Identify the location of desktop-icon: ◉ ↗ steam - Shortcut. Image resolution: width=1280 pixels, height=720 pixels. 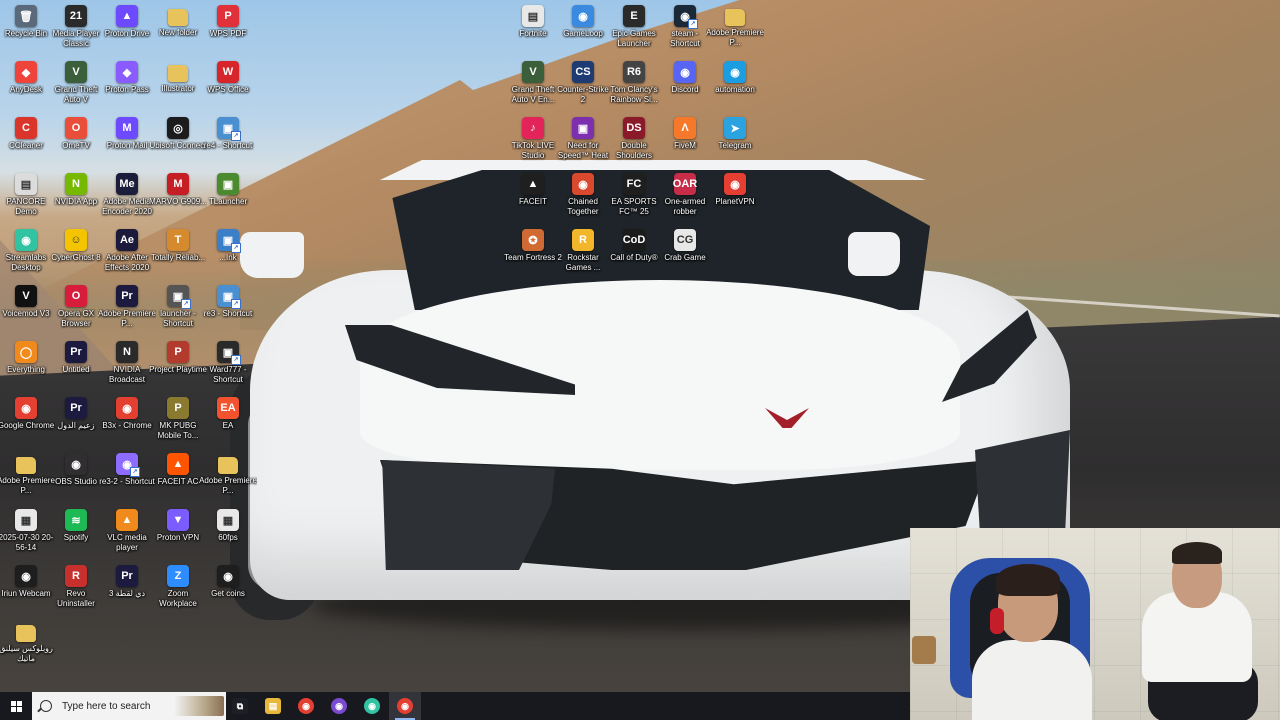
(685, 27).